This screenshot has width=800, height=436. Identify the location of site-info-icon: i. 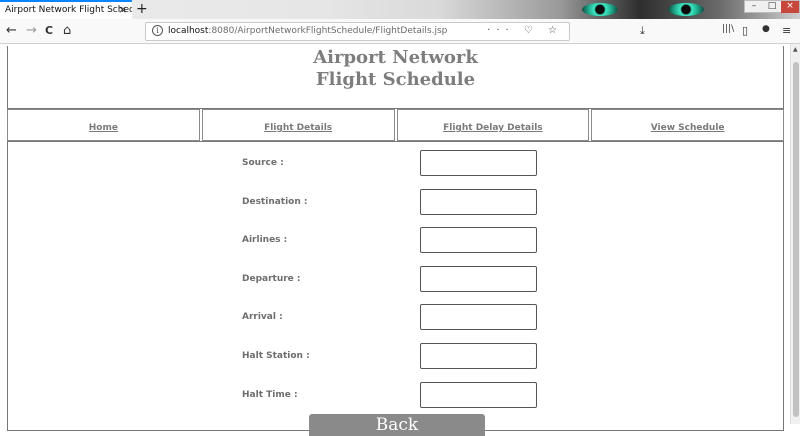
(157, 30).